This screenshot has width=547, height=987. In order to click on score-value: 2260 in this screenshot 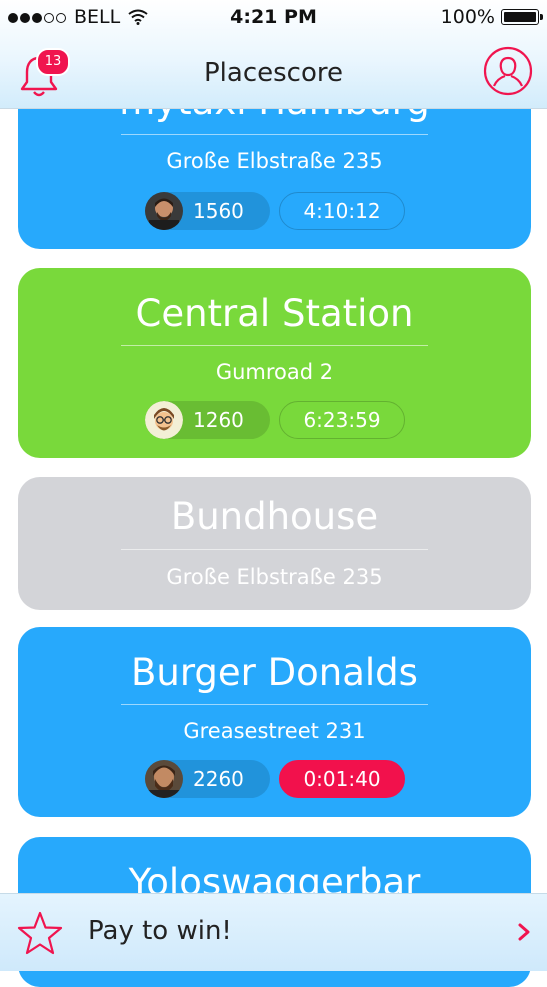, I will do `click(218, 779)`.